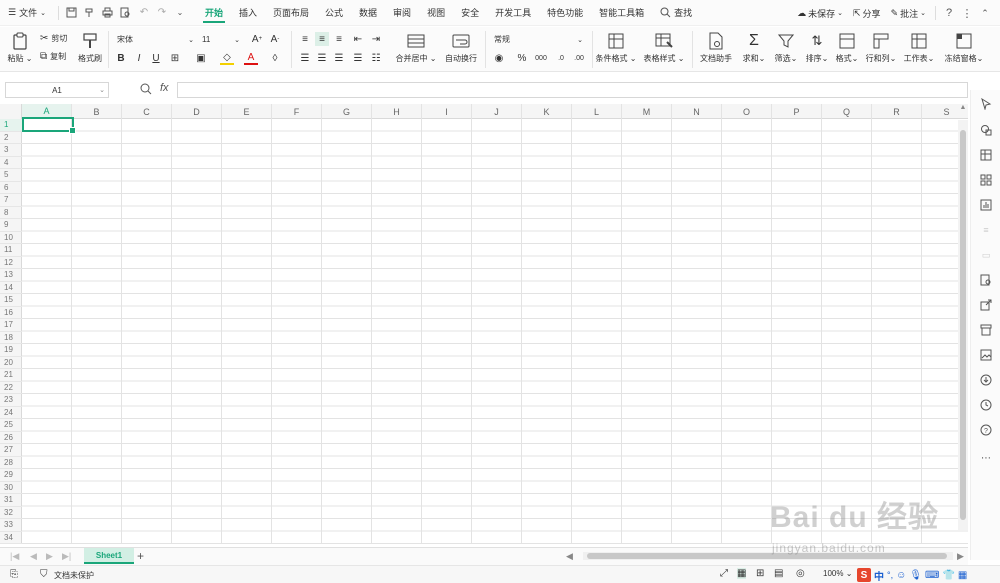 The height and width of the screenshot is (583, 1000). I want to click on ime-mode: 中, so click(879, 575).